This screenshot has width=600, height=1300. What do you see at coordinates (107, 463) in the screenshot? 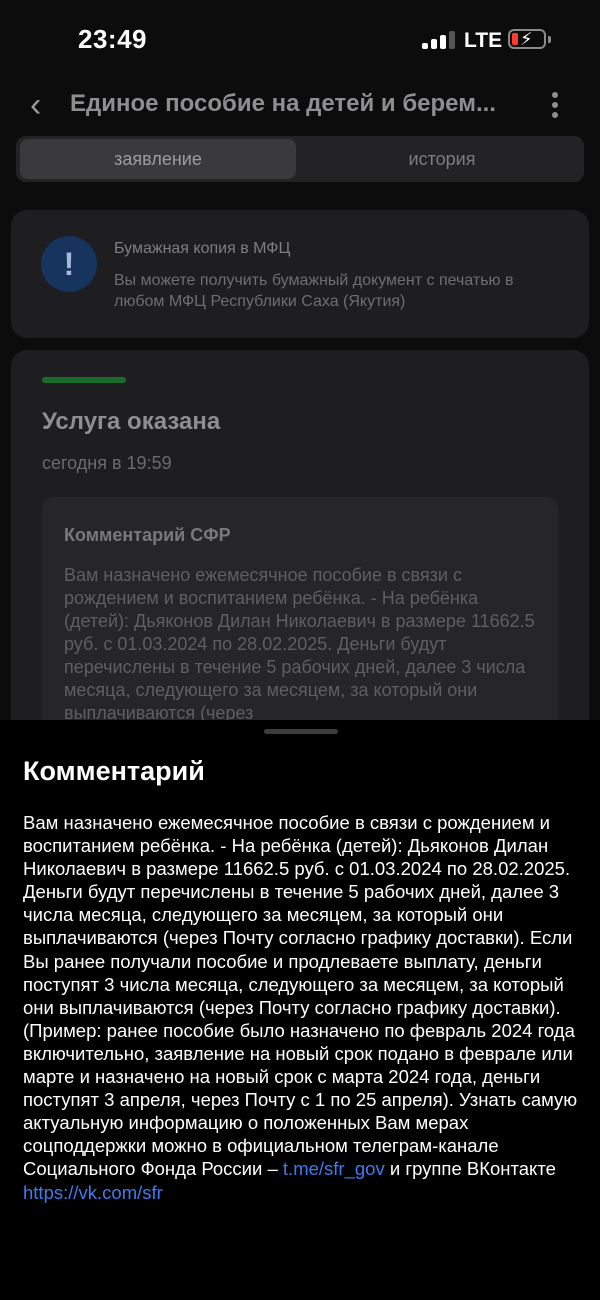
I see `service-status-date: сегодня в 19:59` at bounding box center [107, 463].